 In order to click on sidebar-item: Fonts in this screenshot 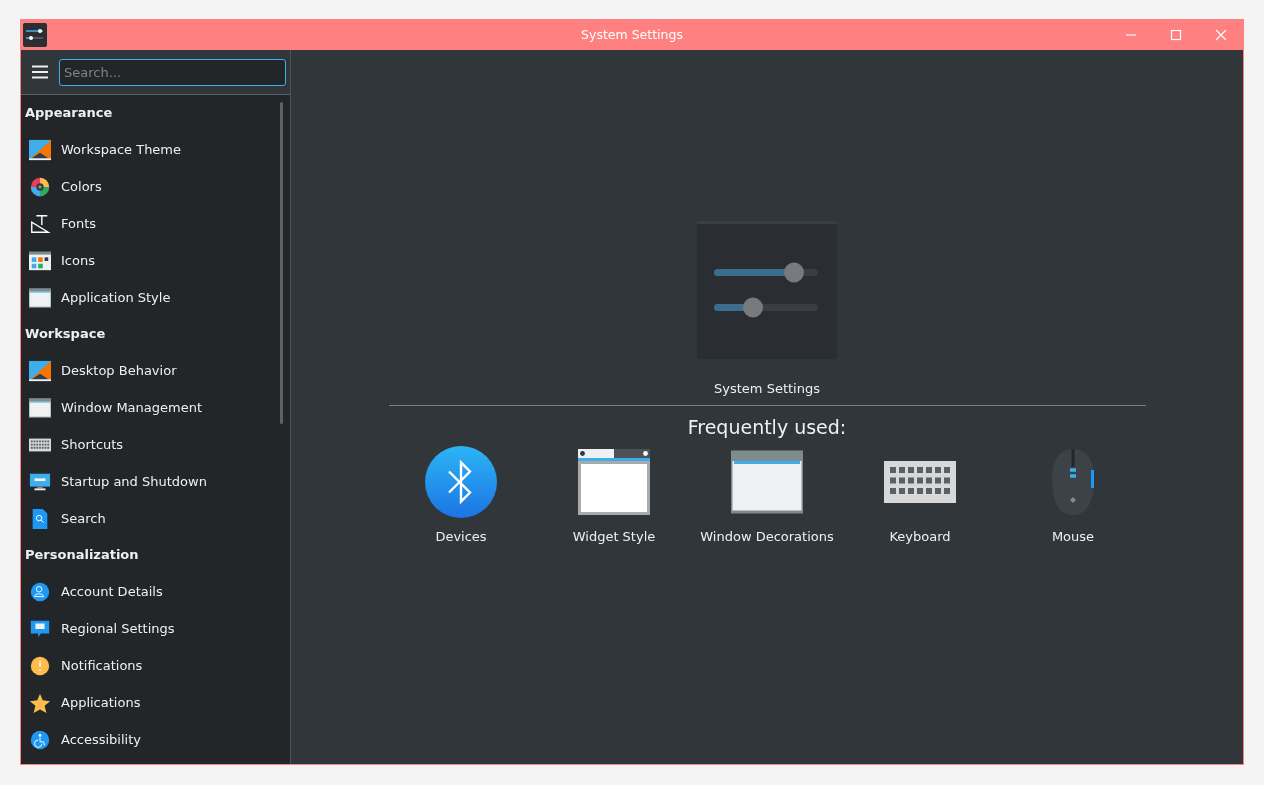, I will do `click(155, 223)`.